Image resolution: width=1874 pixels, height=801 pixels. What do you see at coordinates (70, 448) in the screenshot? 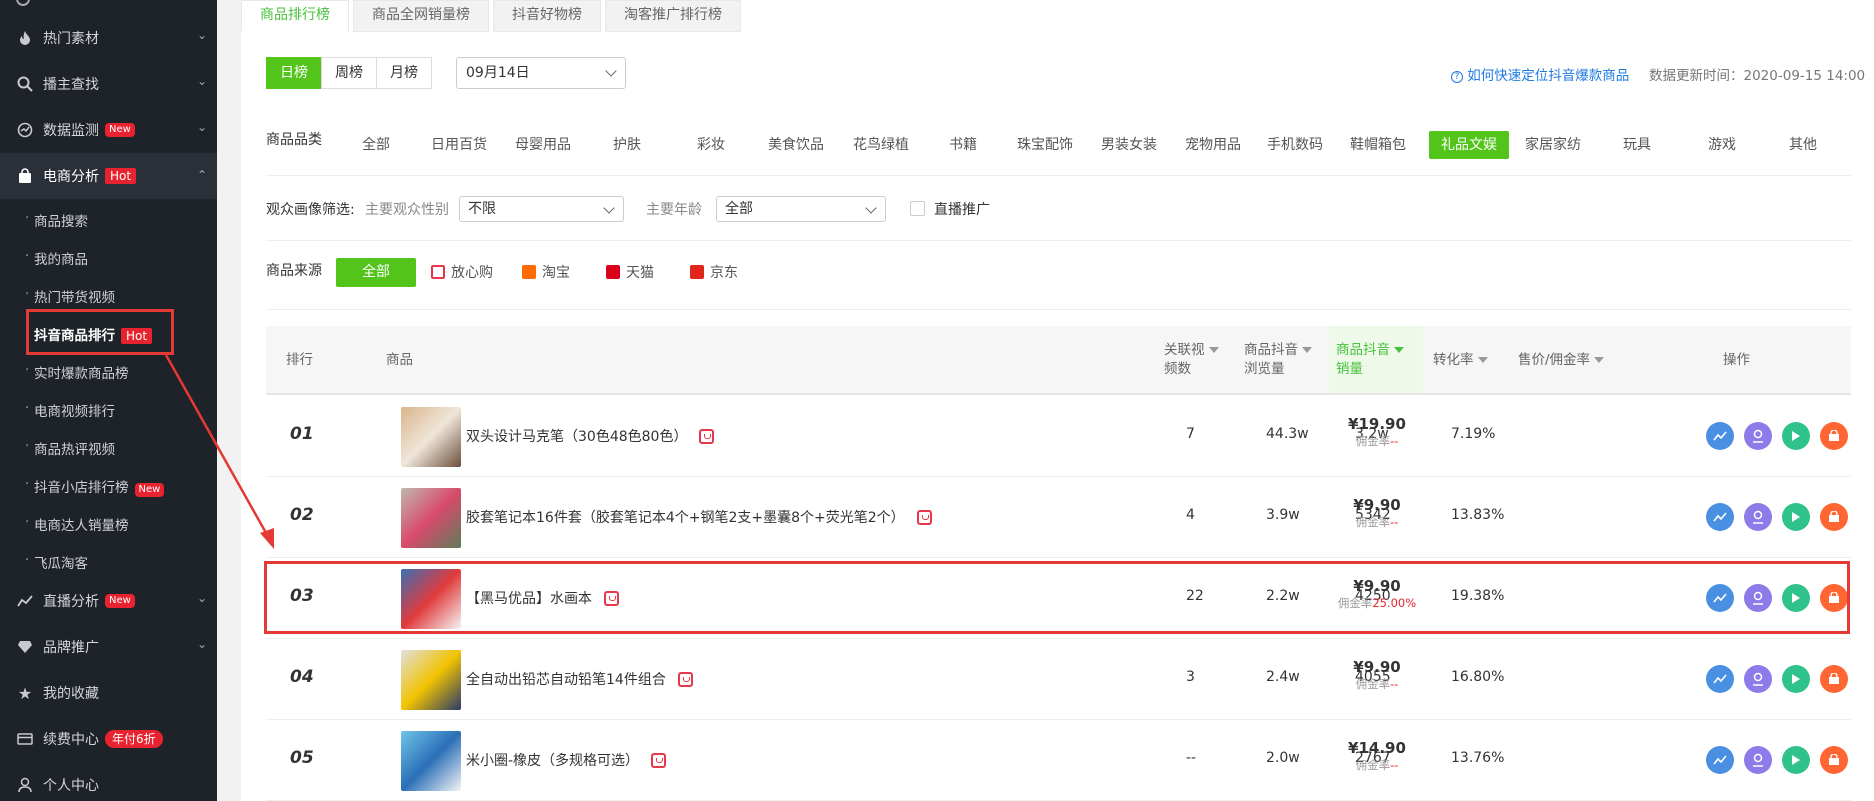
I see `sidebar-subitem: 商品热评视频` at bounding box center [70, 448].